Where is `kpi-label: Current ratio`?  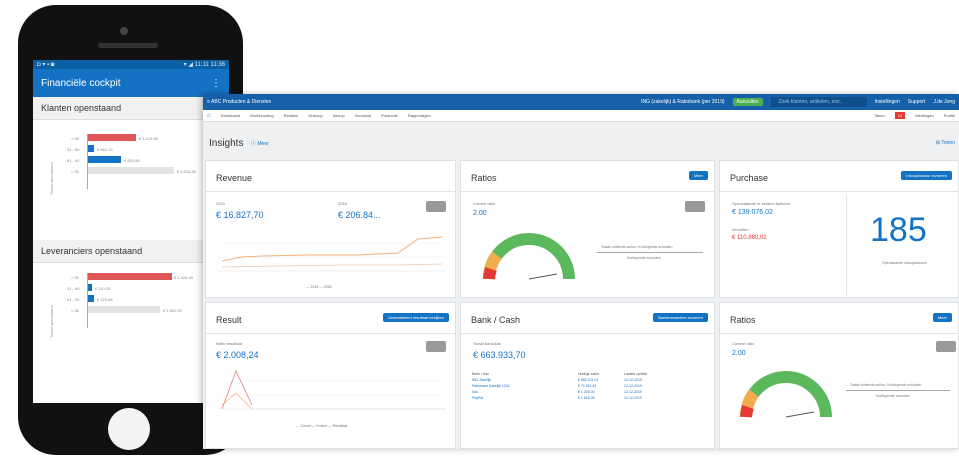
kpi-label: Current ratio is located at coordinates (484, 203).